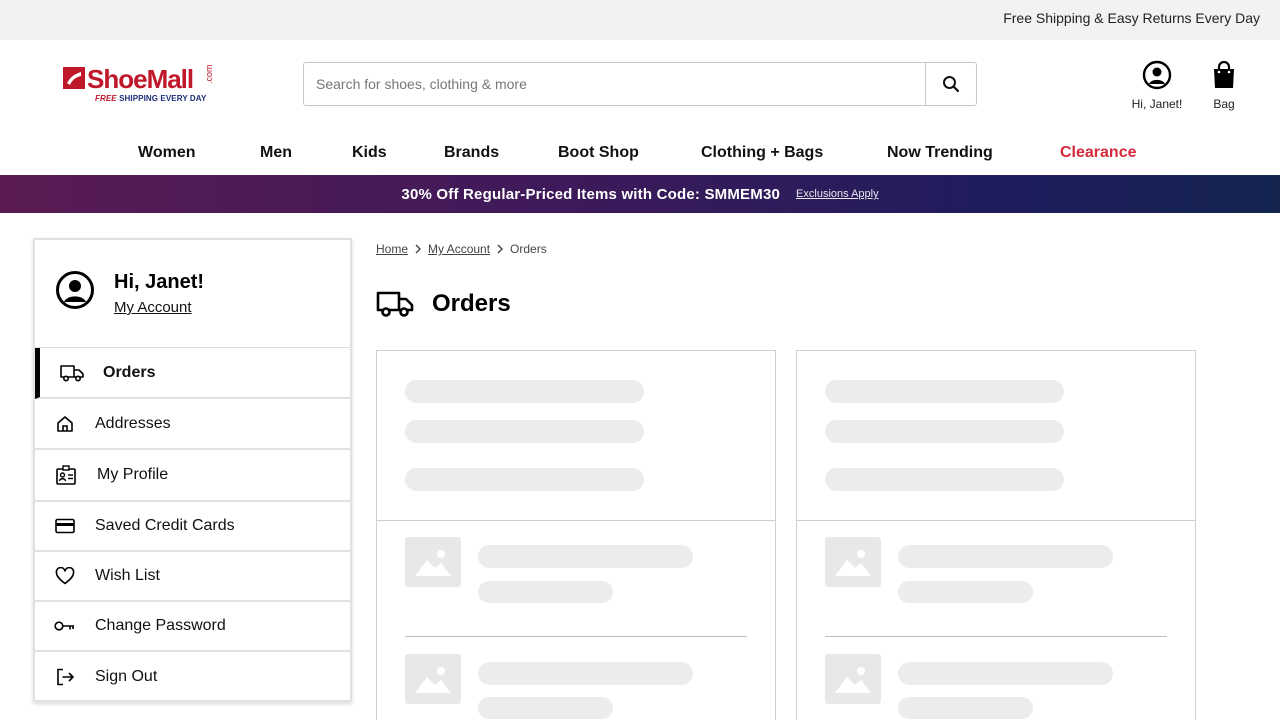 Image resolution: width=1280 pixels, height=720 pixels. Describe the element at coordinates (129, 372) in the screenshot. I see `sidebar-item-label: Orders` at that location.